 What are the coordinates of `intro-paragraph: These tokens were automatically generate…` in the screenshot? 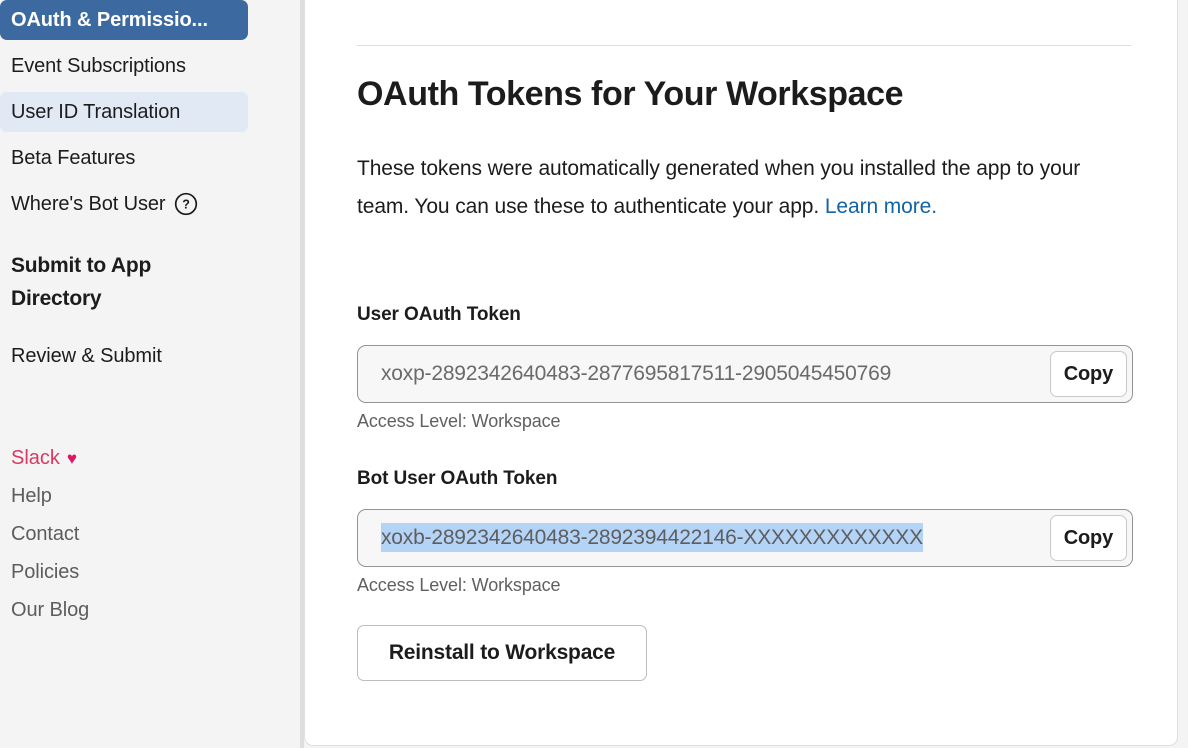 It's located at (741, 188).